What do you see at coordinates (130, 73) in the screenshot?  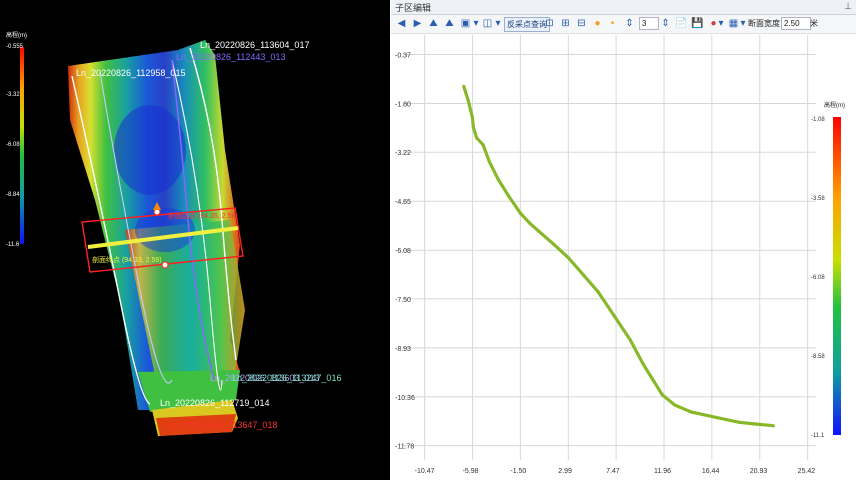 I see `line-label-015: Ln_20220826_112958_015` at bounding box center [130, 73].